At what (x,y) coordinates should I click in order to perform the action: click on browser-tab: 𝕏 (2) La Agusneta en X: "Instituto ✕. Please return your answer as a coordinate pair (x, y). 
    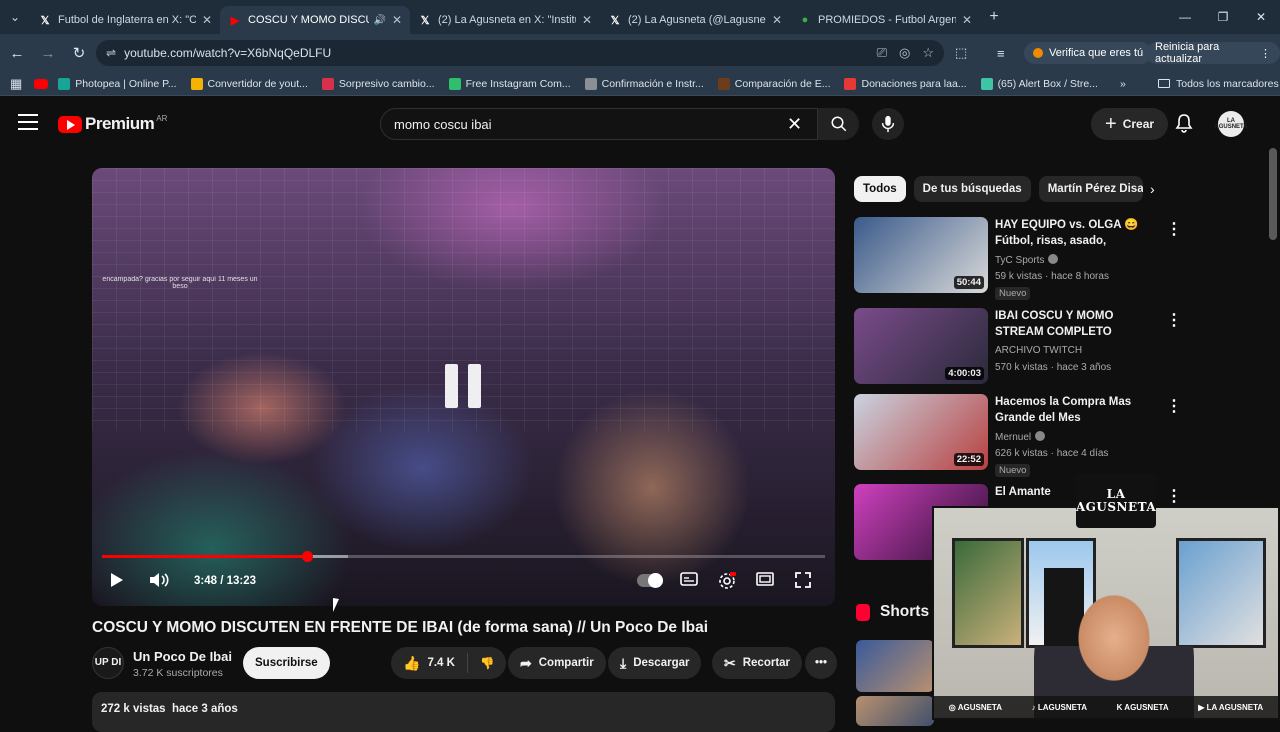
    Looking at the image, I should click on (505, 20).